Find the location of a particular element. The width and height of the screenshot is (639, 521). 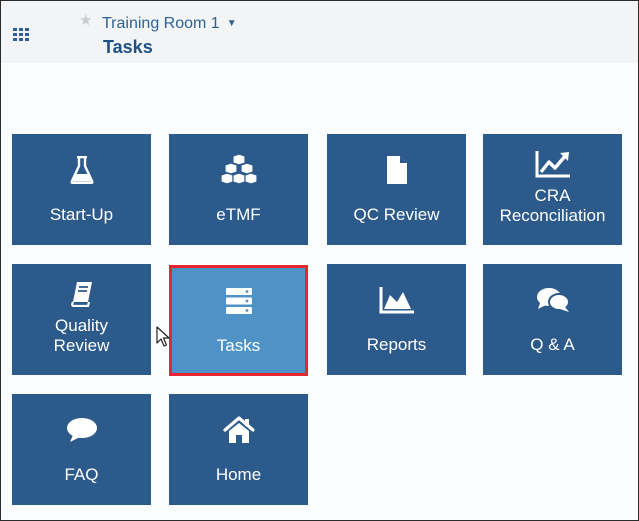

document-icon is located at coordinates (396, 170).